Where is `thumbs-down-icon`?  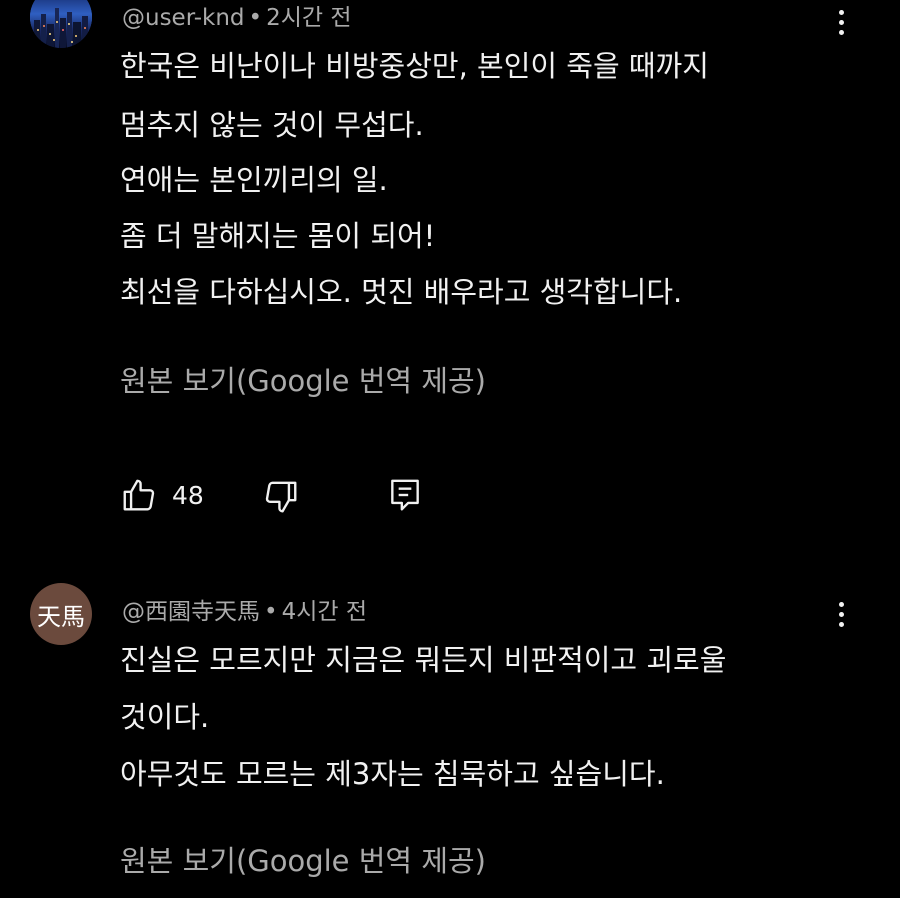
thumbs-down-icon is located at coordinates (281, 497).